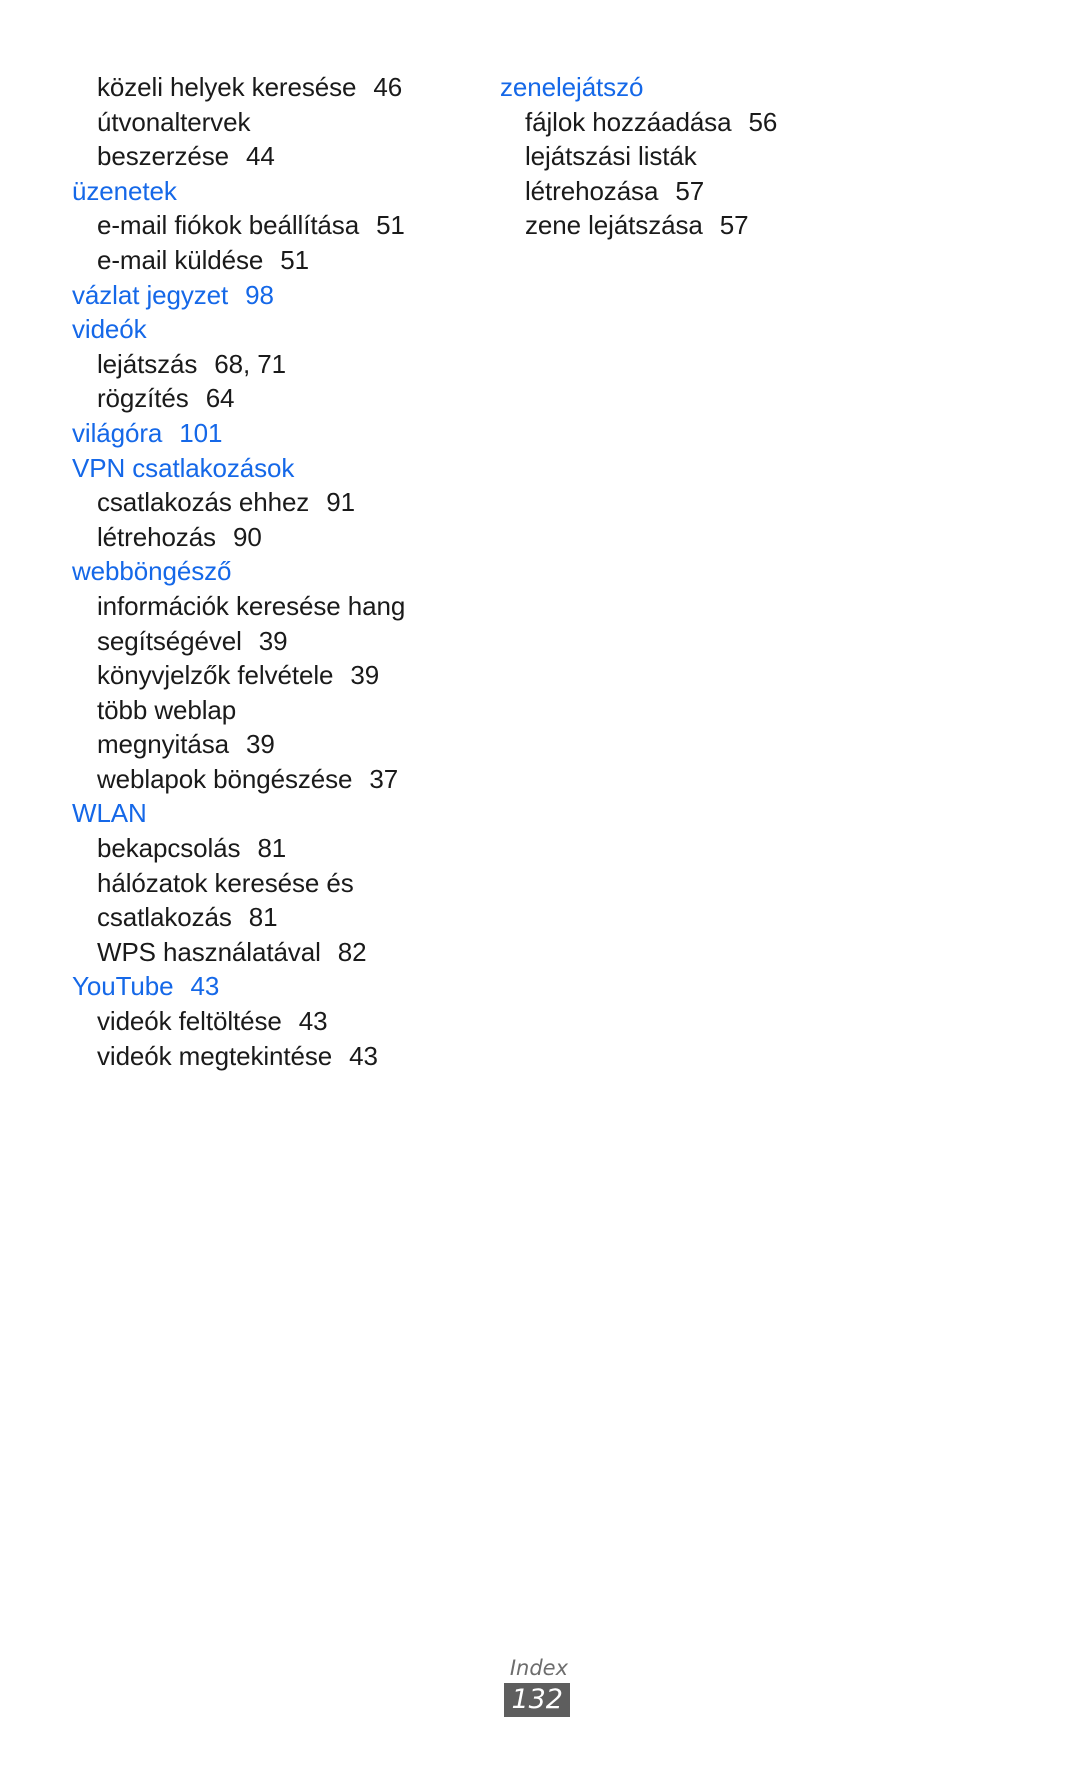 The width and height of the screenshot is (1080, 1771). Describe the element at coordinates (272, 537) in the screenshot. I see `index-entry: létrehozás 90` at that location.